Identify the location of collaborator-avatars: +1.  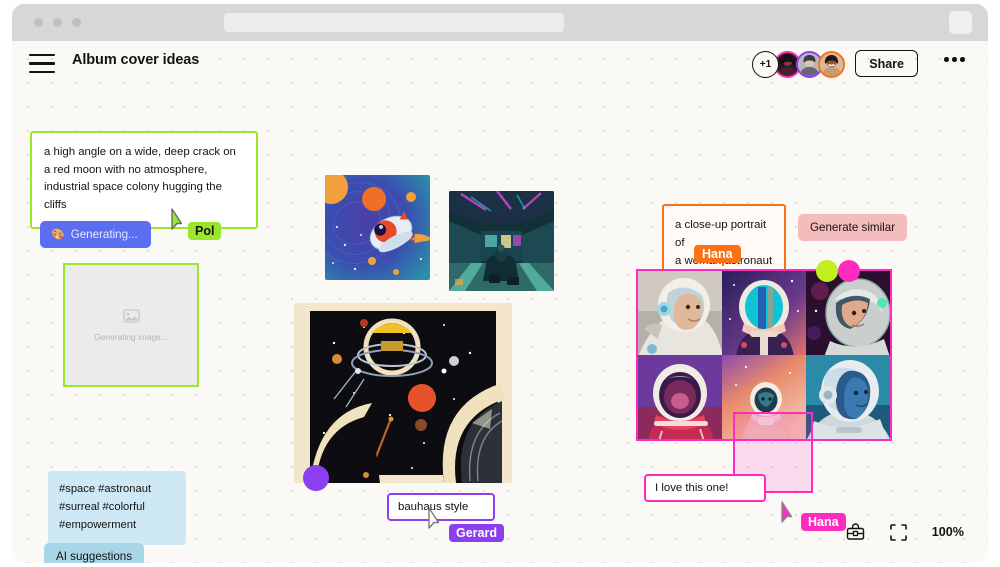
(798, 64).